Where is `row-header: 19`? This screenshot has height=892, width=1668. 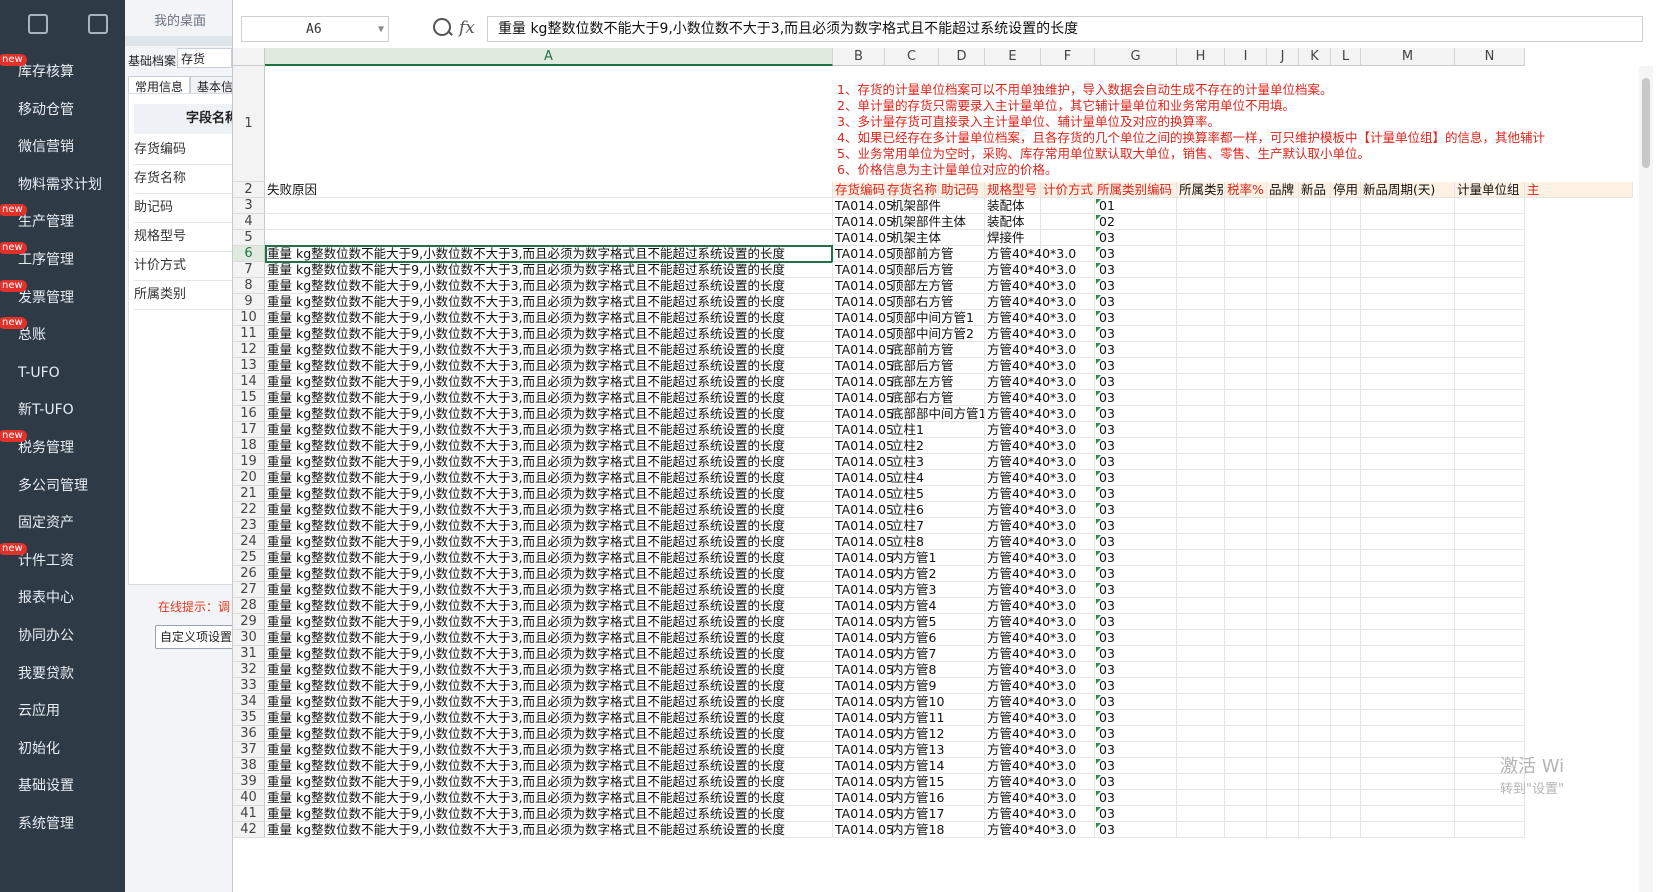 row-header: 19 is located at coordinates (249, 462).